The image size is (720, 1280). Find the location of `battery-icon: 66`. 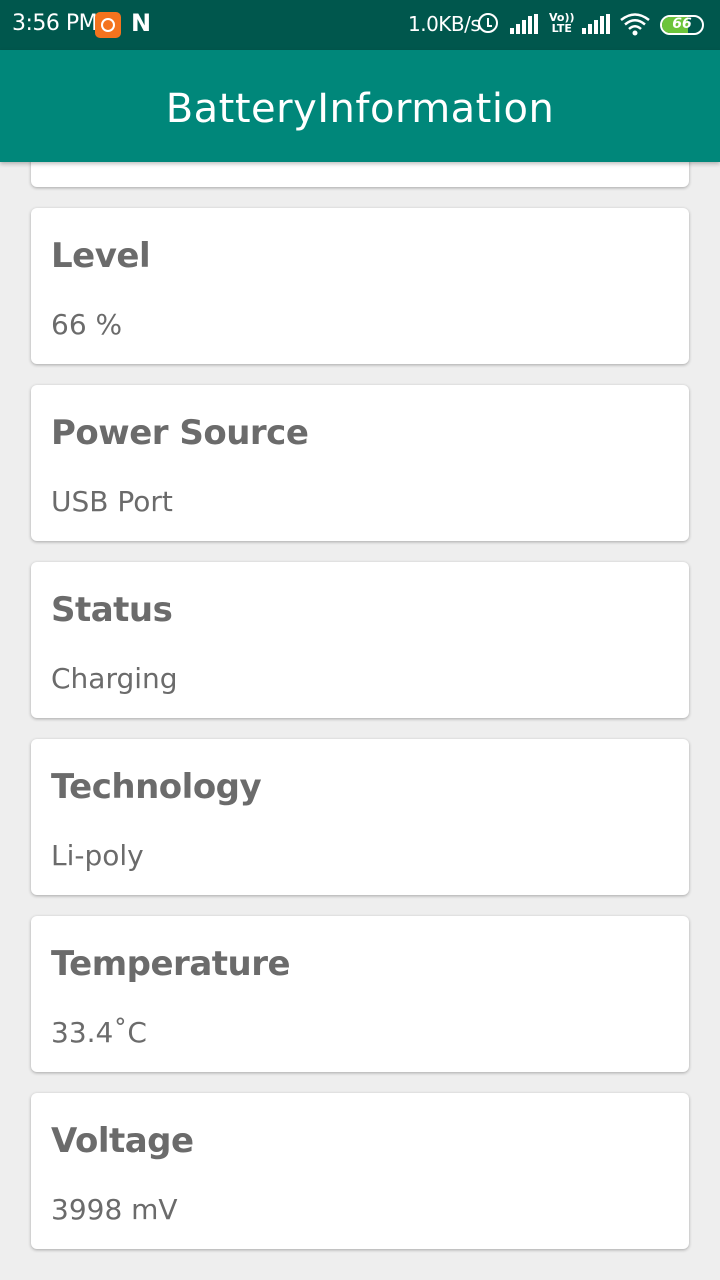

battery-icon: 66 is located at coordinates (682, 25).